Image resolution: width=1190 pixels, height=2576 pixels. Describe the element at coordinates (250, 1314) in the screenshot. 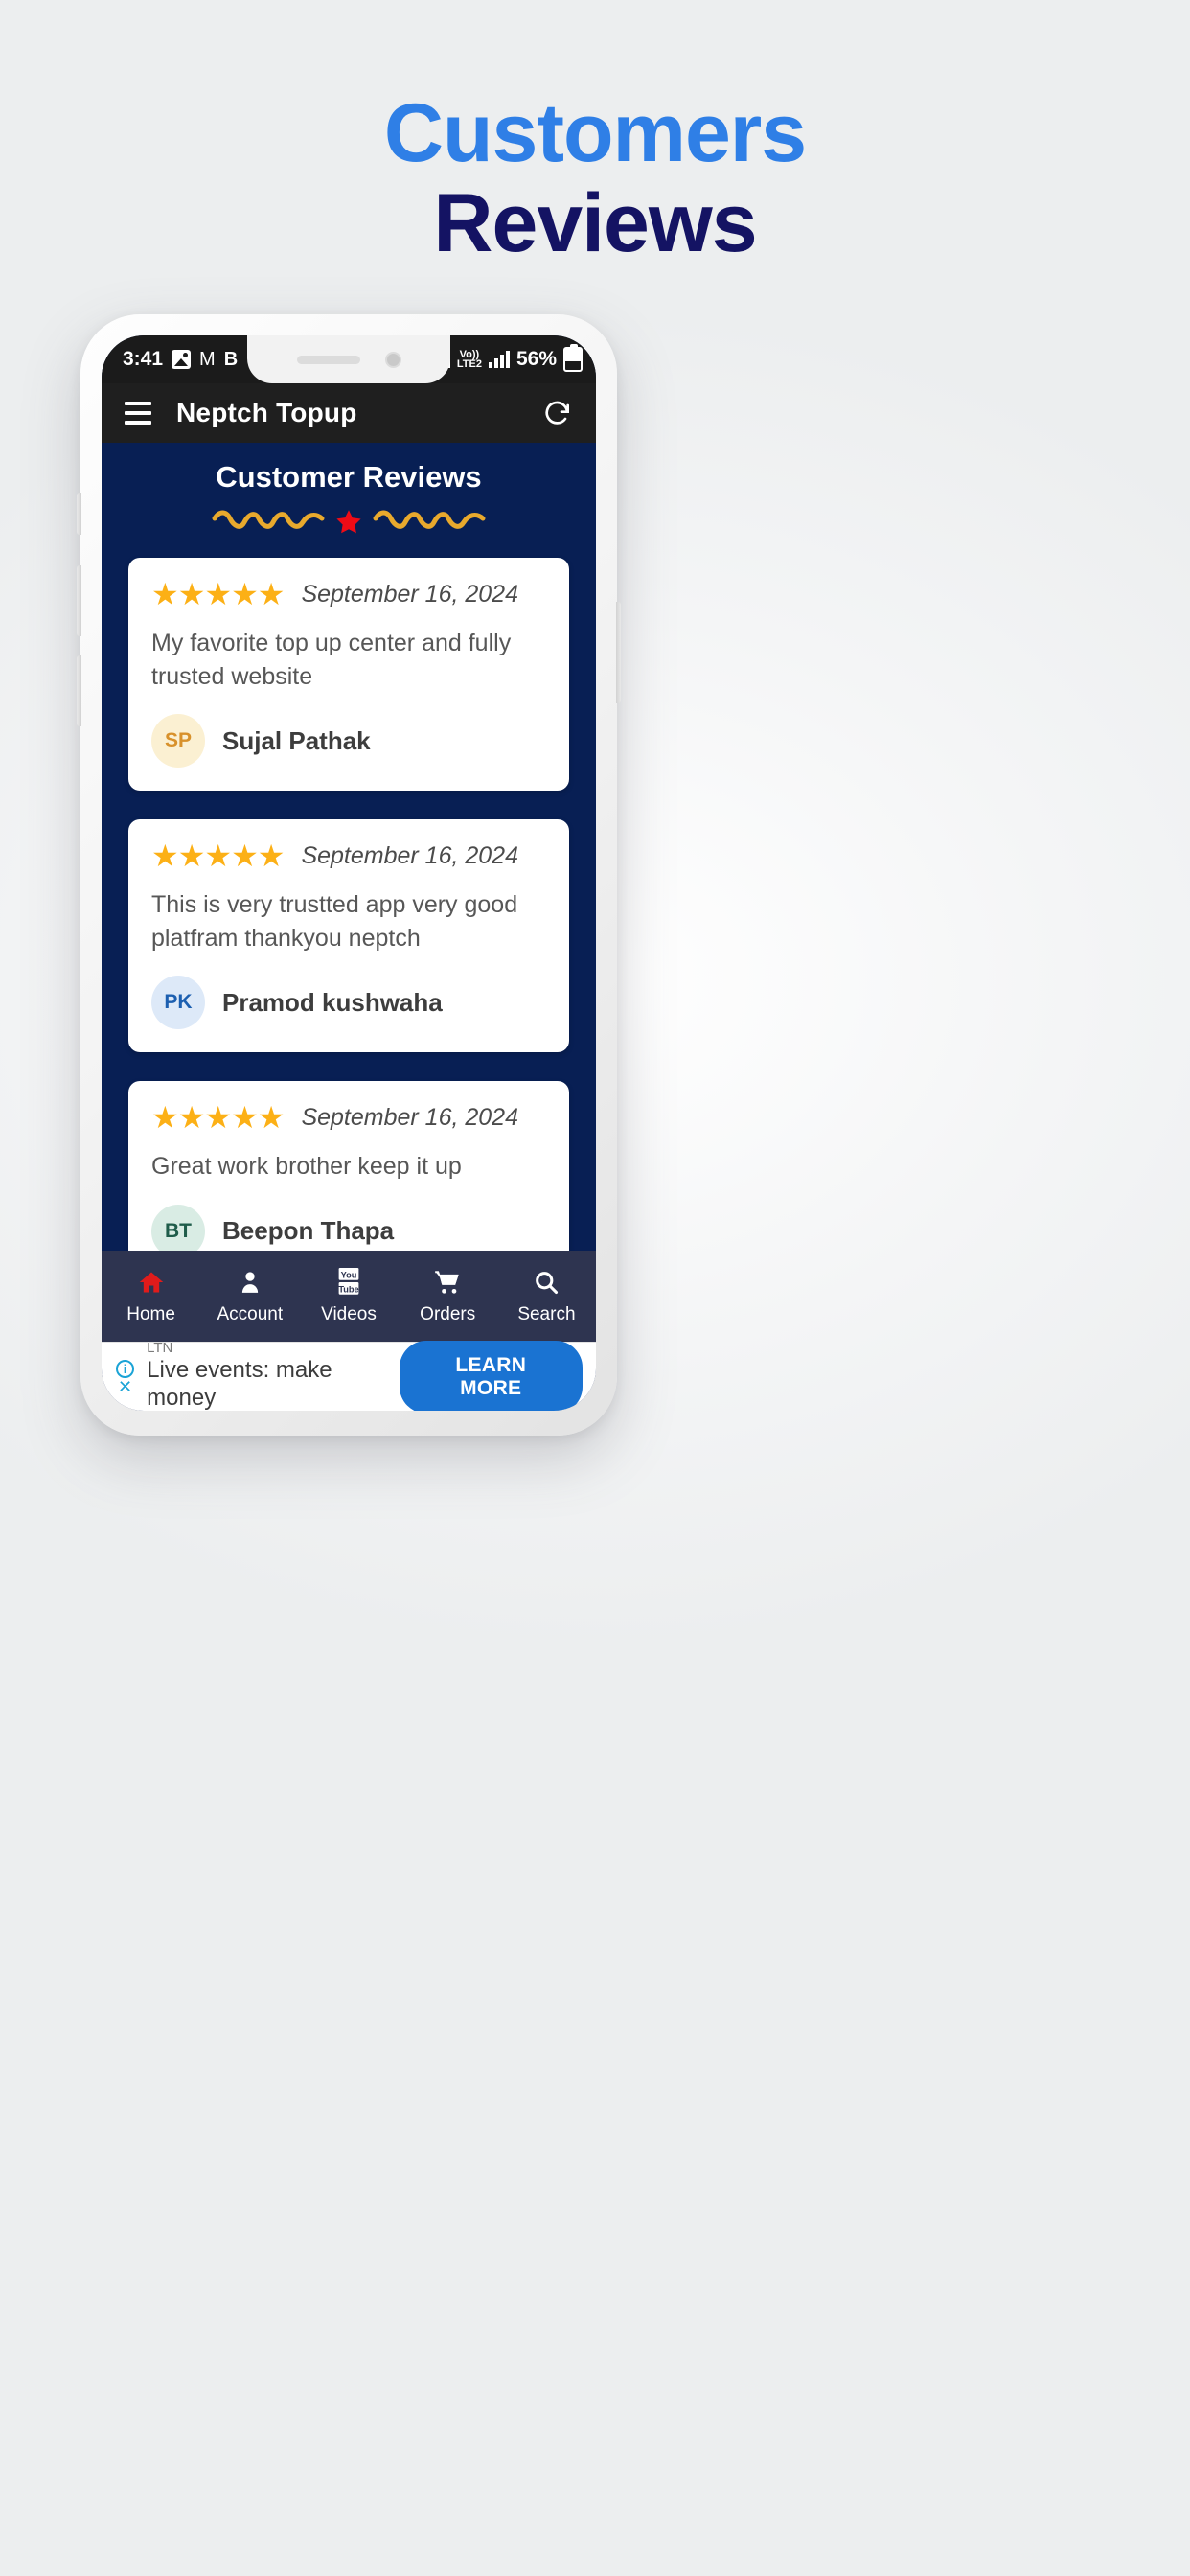

I see `nav-label-account: Account` at that location.